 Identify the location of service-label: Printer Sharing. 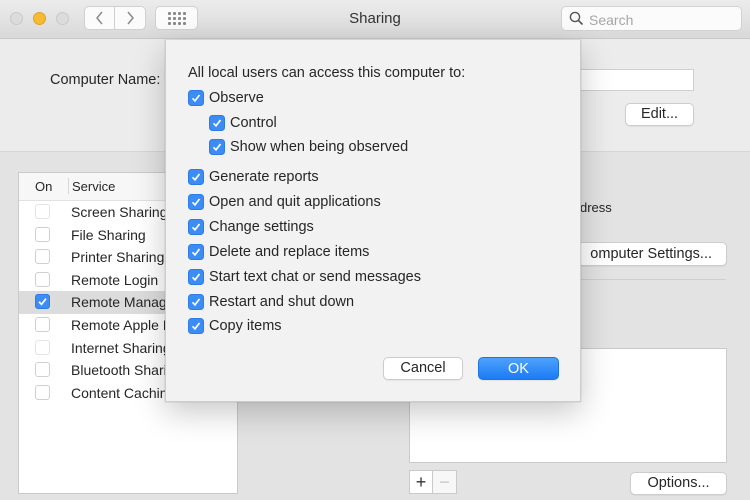
(118, 257).